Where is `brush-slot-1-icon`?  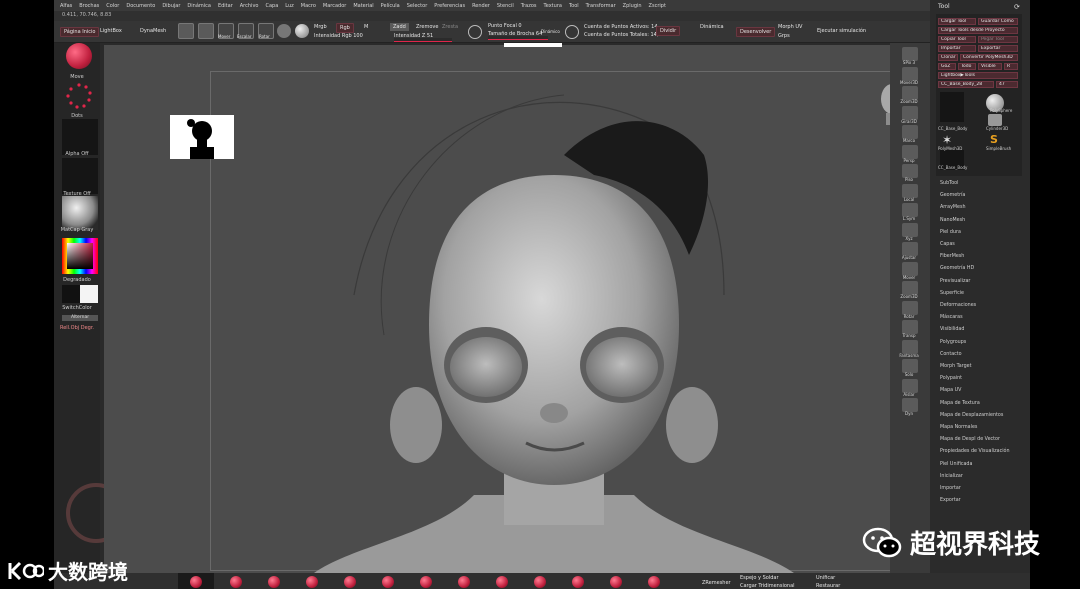 brush-slot-1-icon is located at coordinates (196, 582).